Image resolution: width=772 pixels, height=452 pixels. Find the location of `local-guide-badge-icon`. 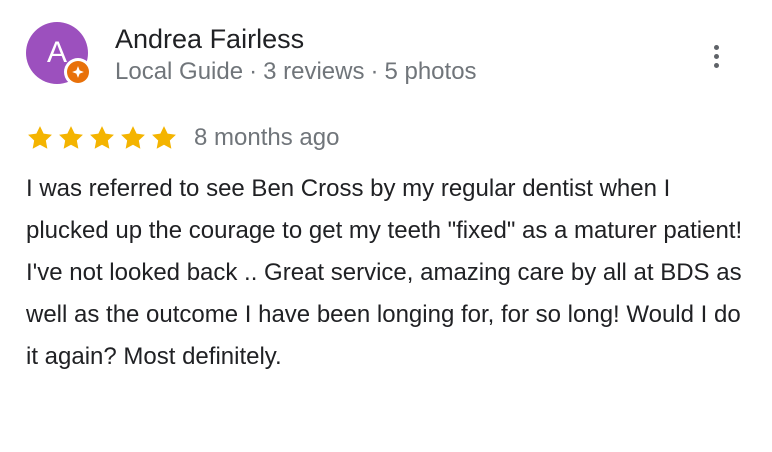

local-guide-badge-icon is located at coordinates (78, 72).